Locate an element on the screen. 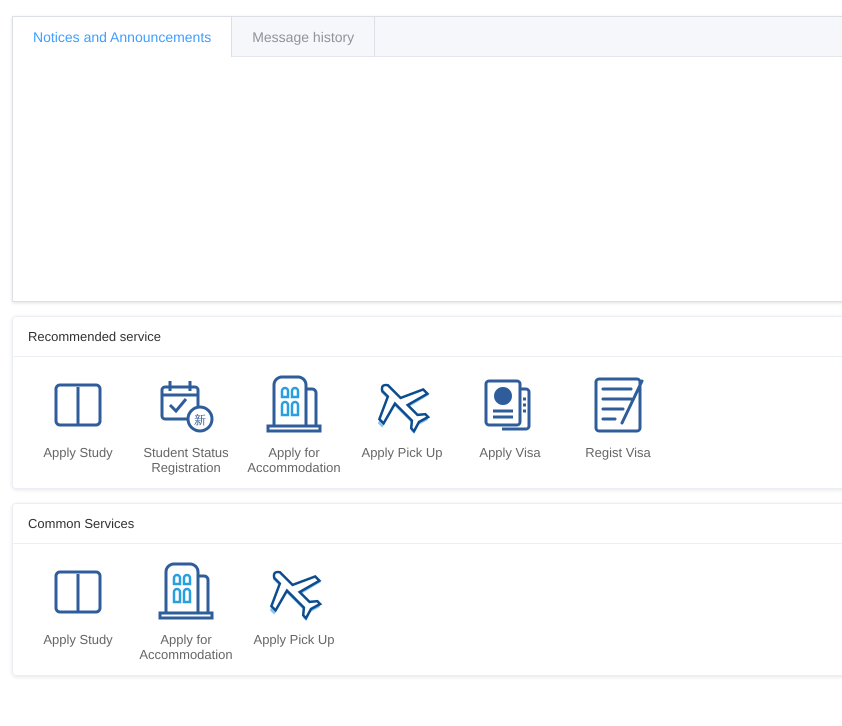 The width and height of the screenshot is (842, 726). section-title: Recommended service is located at coordinates (94, 337).